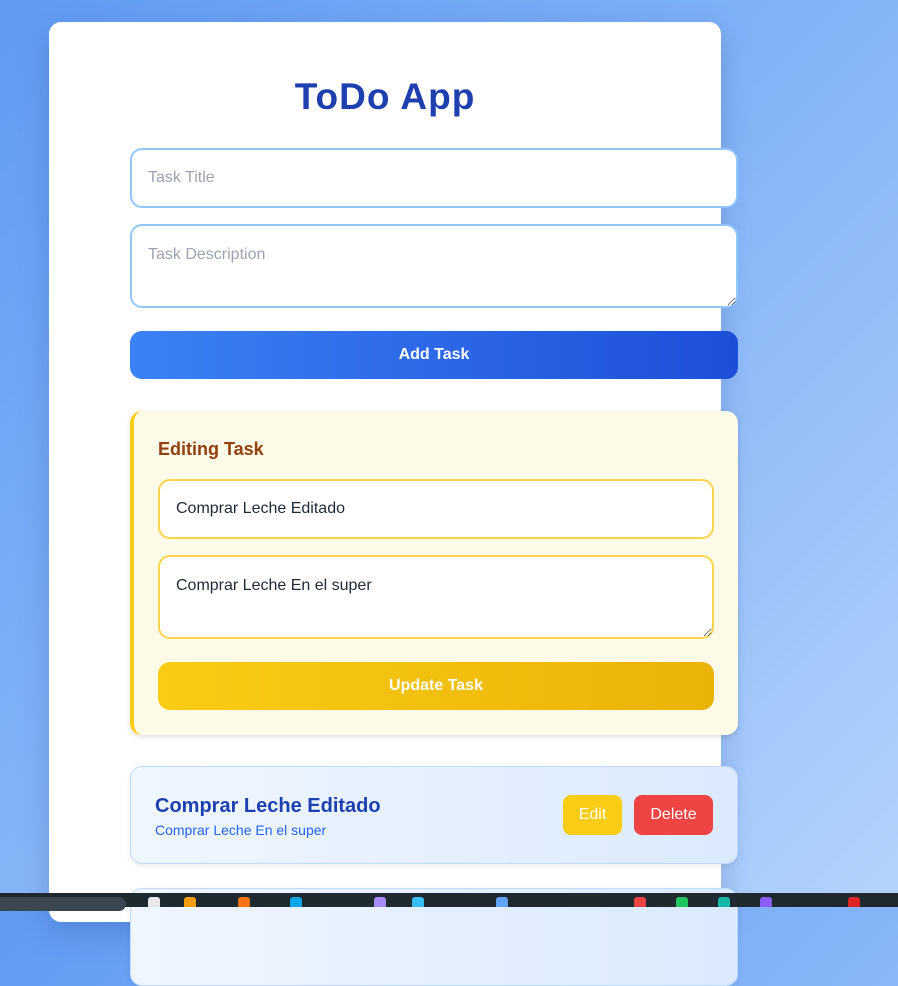  What do you see at coordinates (241, 830) in the screenshot?
I see `task-description: Comprar Leche En el super` at bounding box center [241, 830].